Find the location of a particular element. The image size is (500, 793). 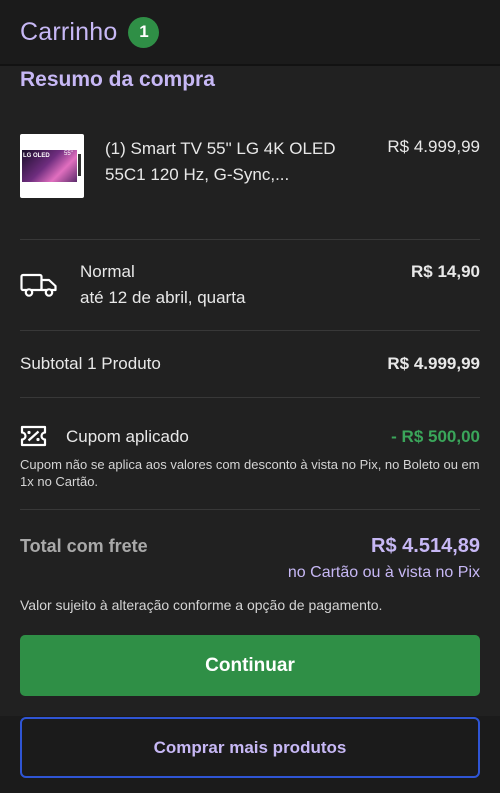

product-price: R$ 4.999,99 is located at coordinates (433, 146).